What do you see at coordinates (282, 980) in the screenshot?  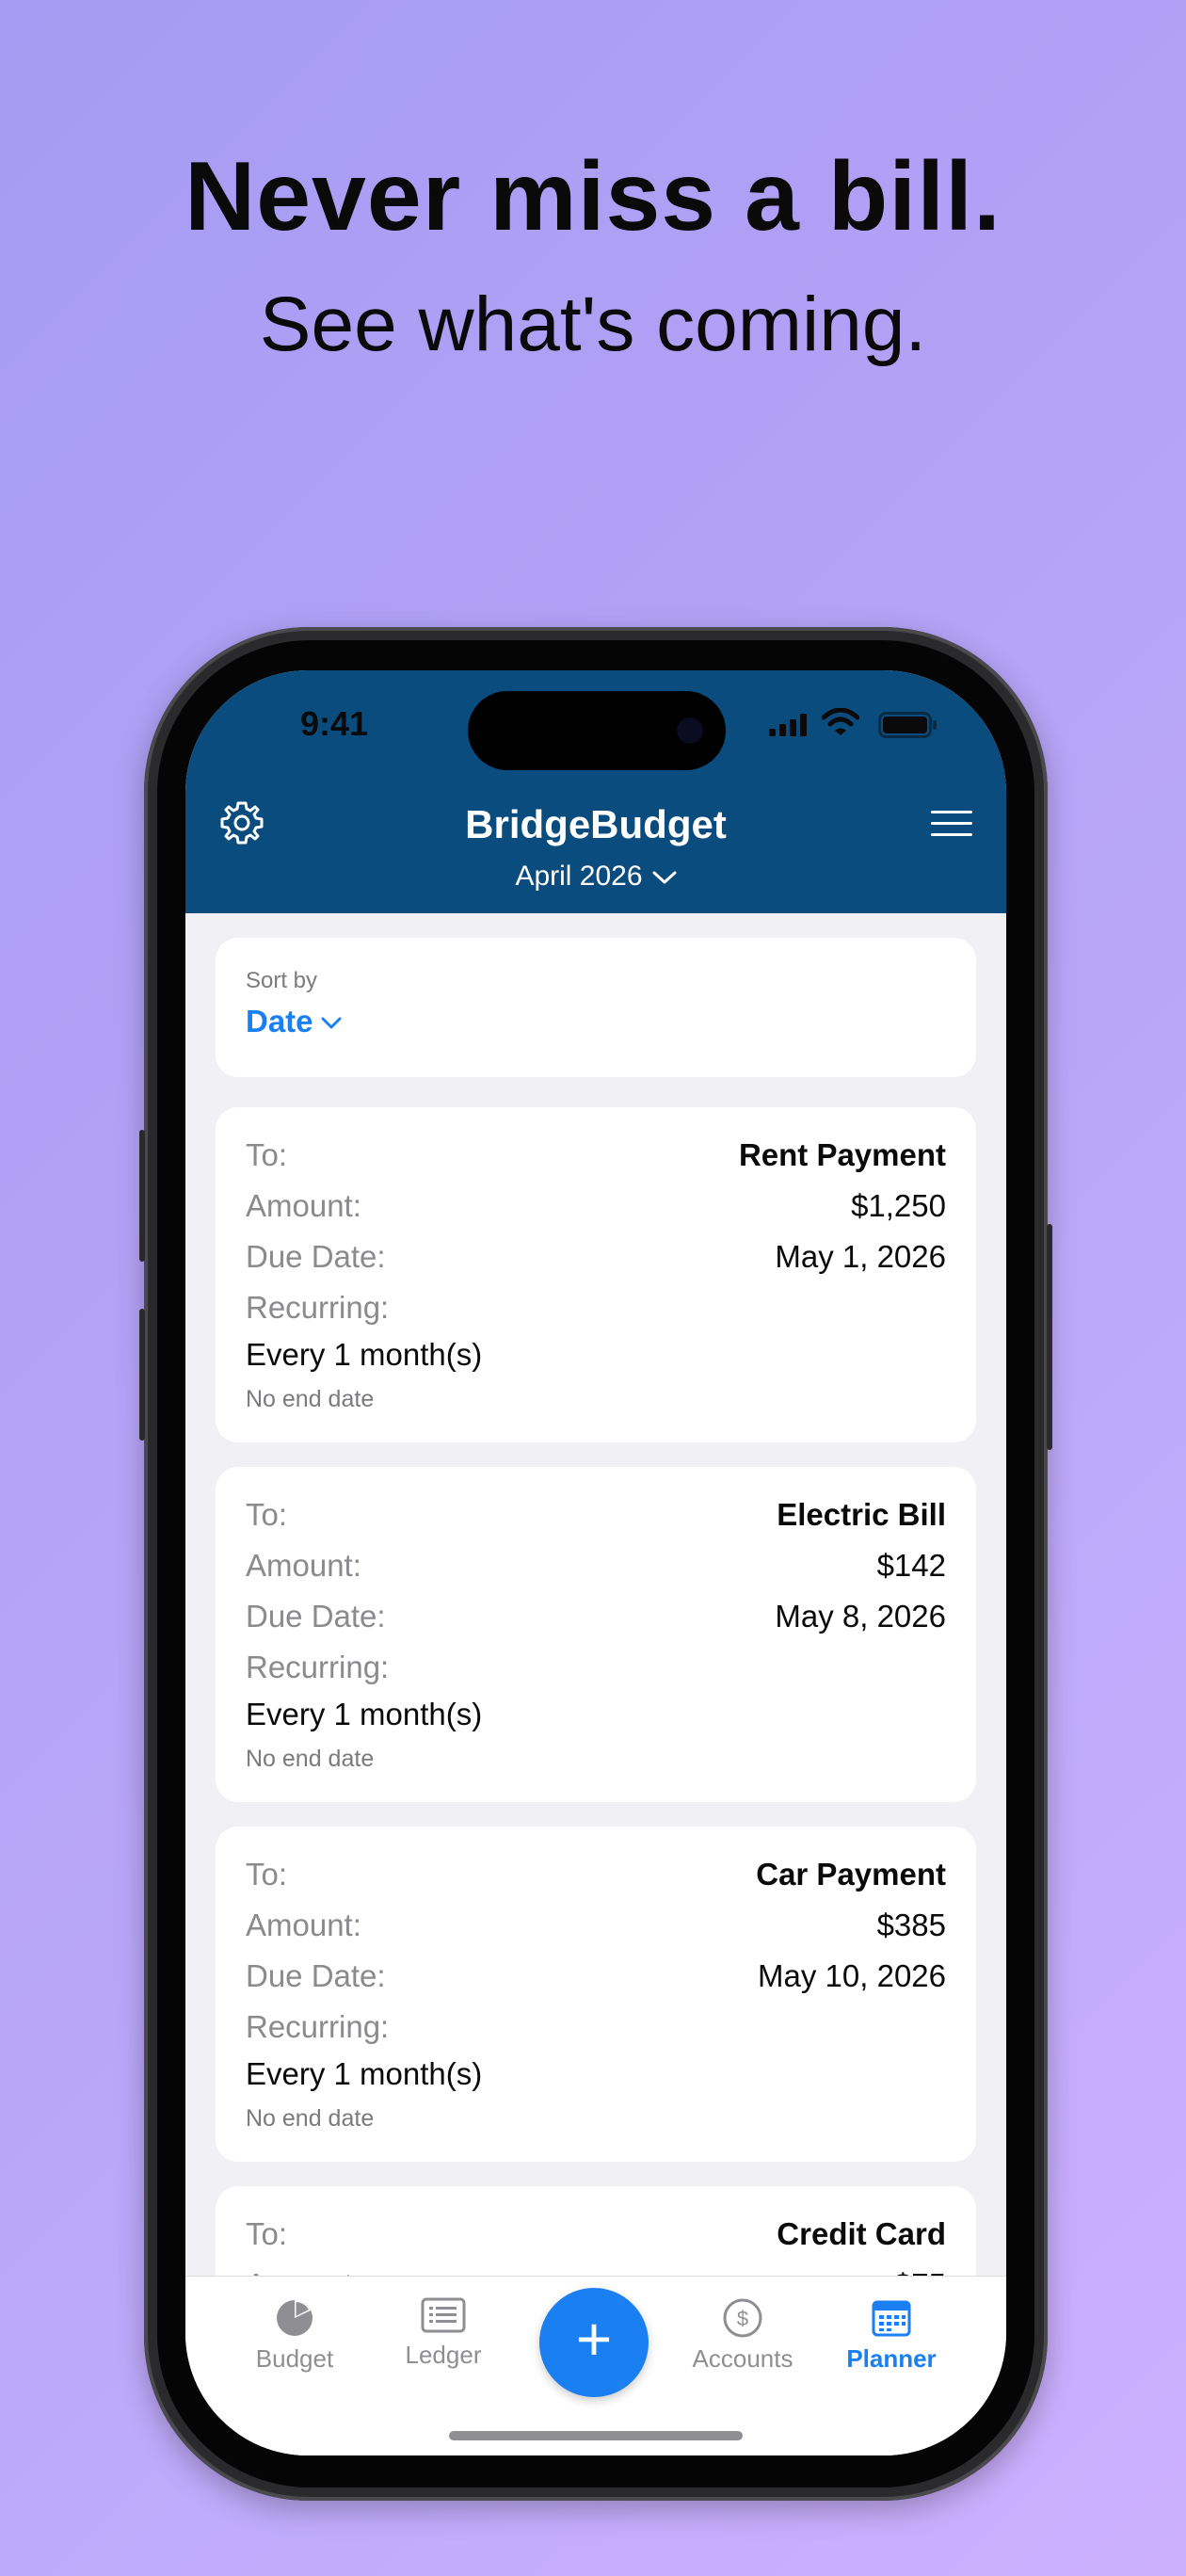 I see `sort-label: Sort by` at bounding box center [282, 980].